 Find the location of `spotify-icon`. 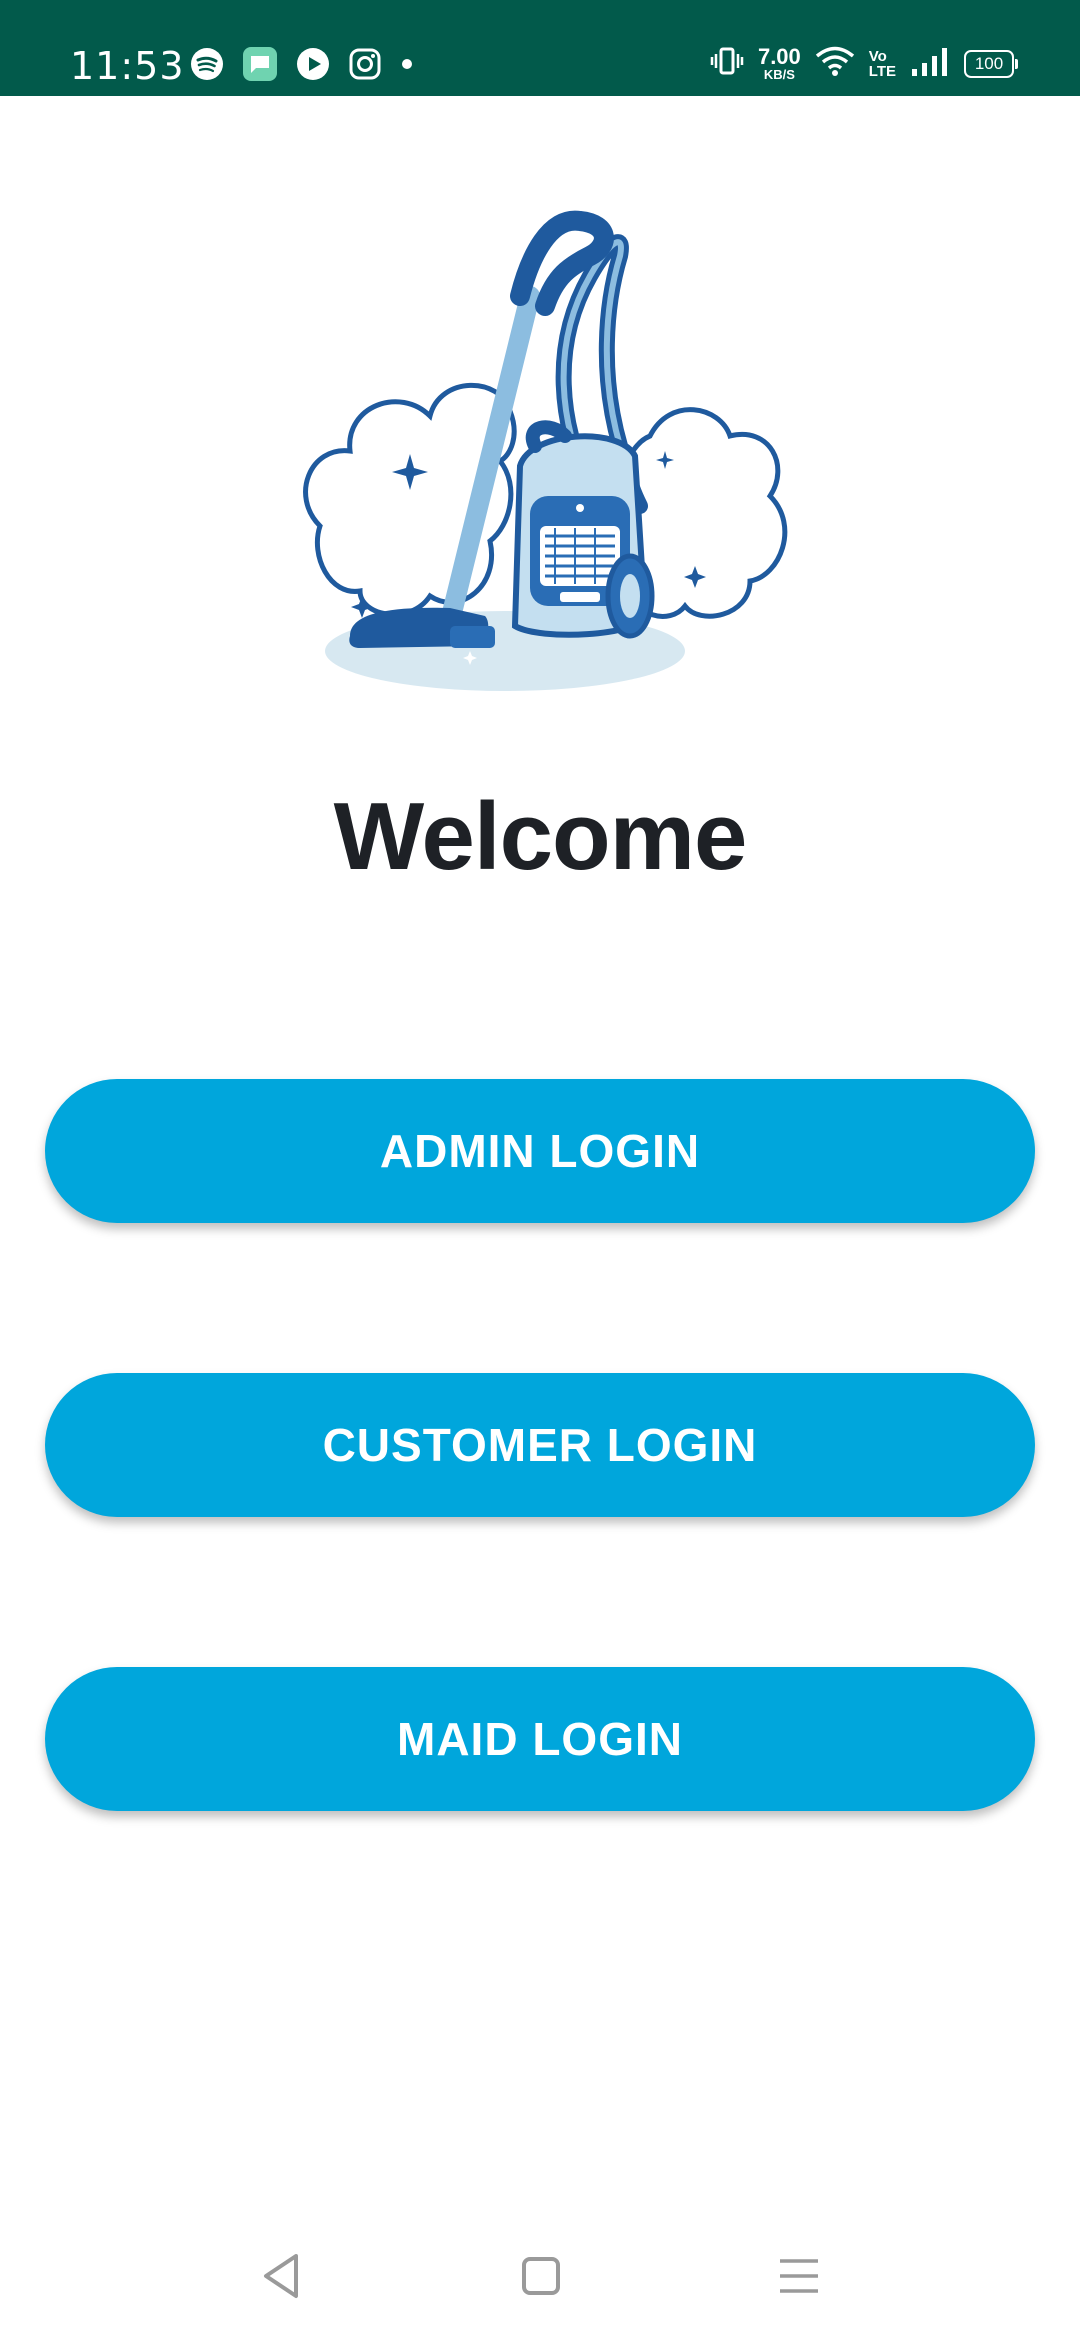

spotify-icon is located at coordinates (207, 66).